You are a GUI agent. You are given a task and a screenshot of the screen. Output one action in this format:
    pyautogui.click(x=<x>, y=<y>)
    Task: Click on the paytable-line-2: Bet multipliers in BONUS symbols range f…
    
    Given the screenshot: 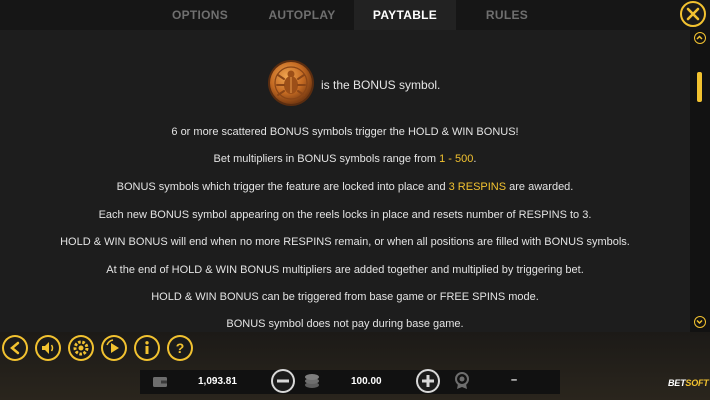 What is the action you would take?
    pyautogui.click(x=345, y=159)
    